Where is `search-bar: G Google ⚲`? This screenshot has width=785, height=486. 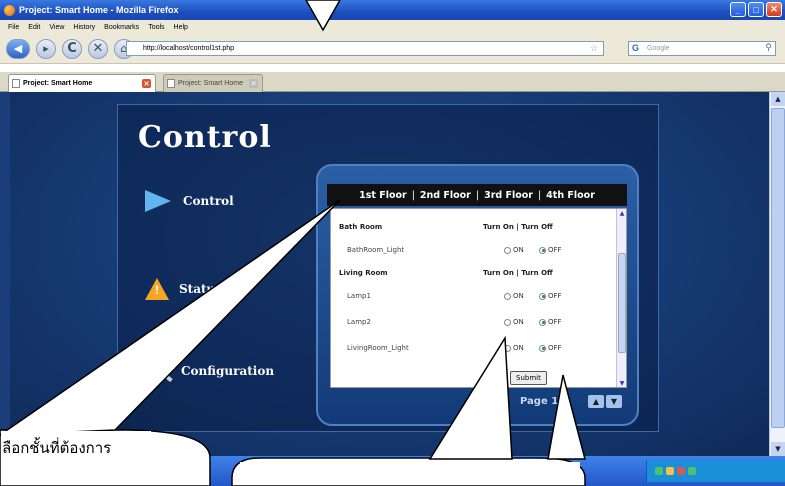
search-bar: G Google ⚲ is located at coordinates (702, 48).